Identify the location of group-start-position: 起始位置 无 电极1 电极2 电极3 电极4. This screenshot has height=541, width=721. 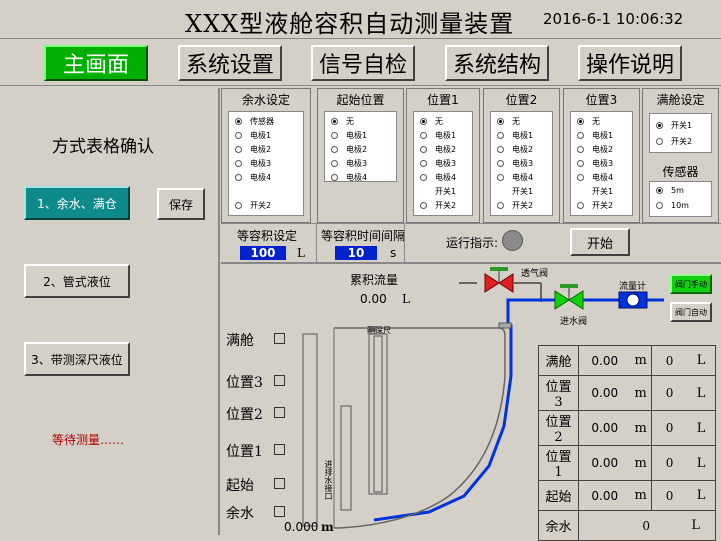
(360, 155).